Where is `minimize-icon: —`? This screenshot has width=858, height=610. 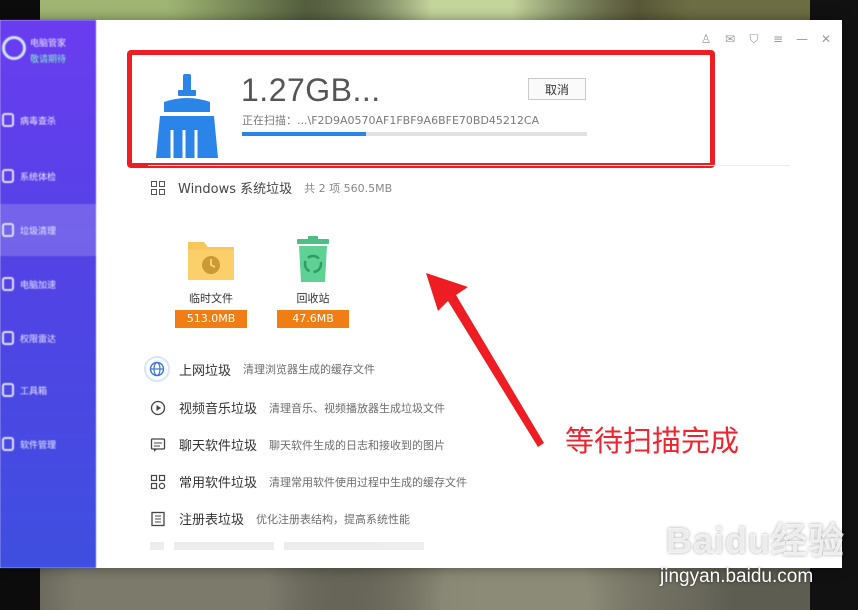
minimize-icon: — is located at coordinates (802, 39).